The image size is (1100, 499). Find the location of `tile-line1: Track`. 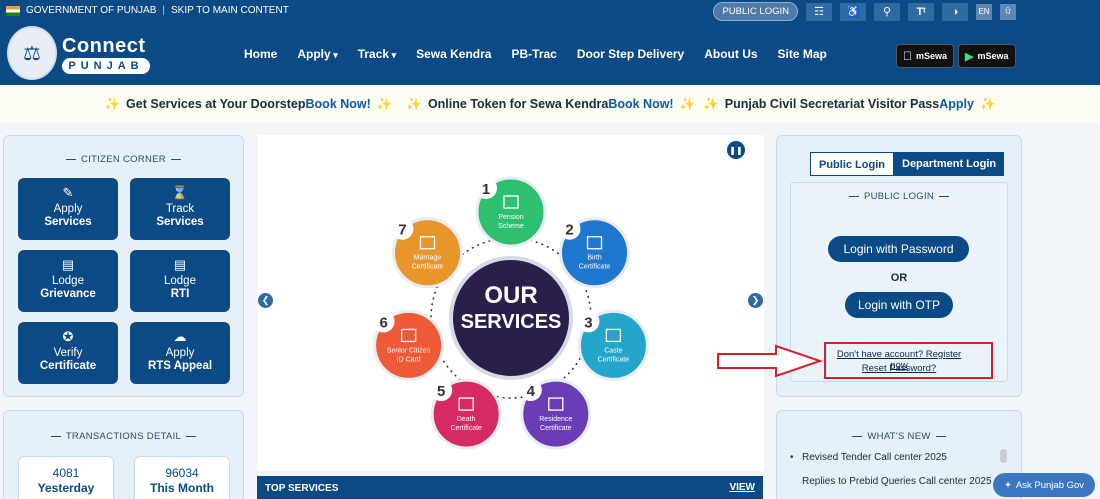

tile-line1: Track is located at coordinates (180, 209).